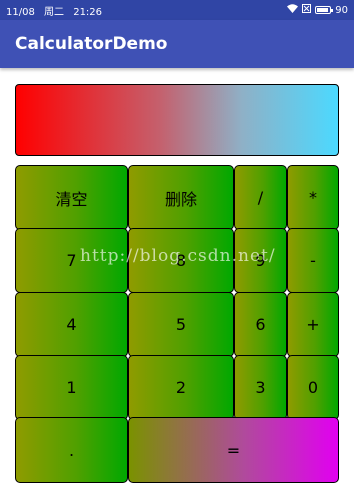 The width and height of the screenshot is (354, 497). Describe the element at coordinates (341, 10) in the screenshot. I see `battery-percentage: 90` at that location.